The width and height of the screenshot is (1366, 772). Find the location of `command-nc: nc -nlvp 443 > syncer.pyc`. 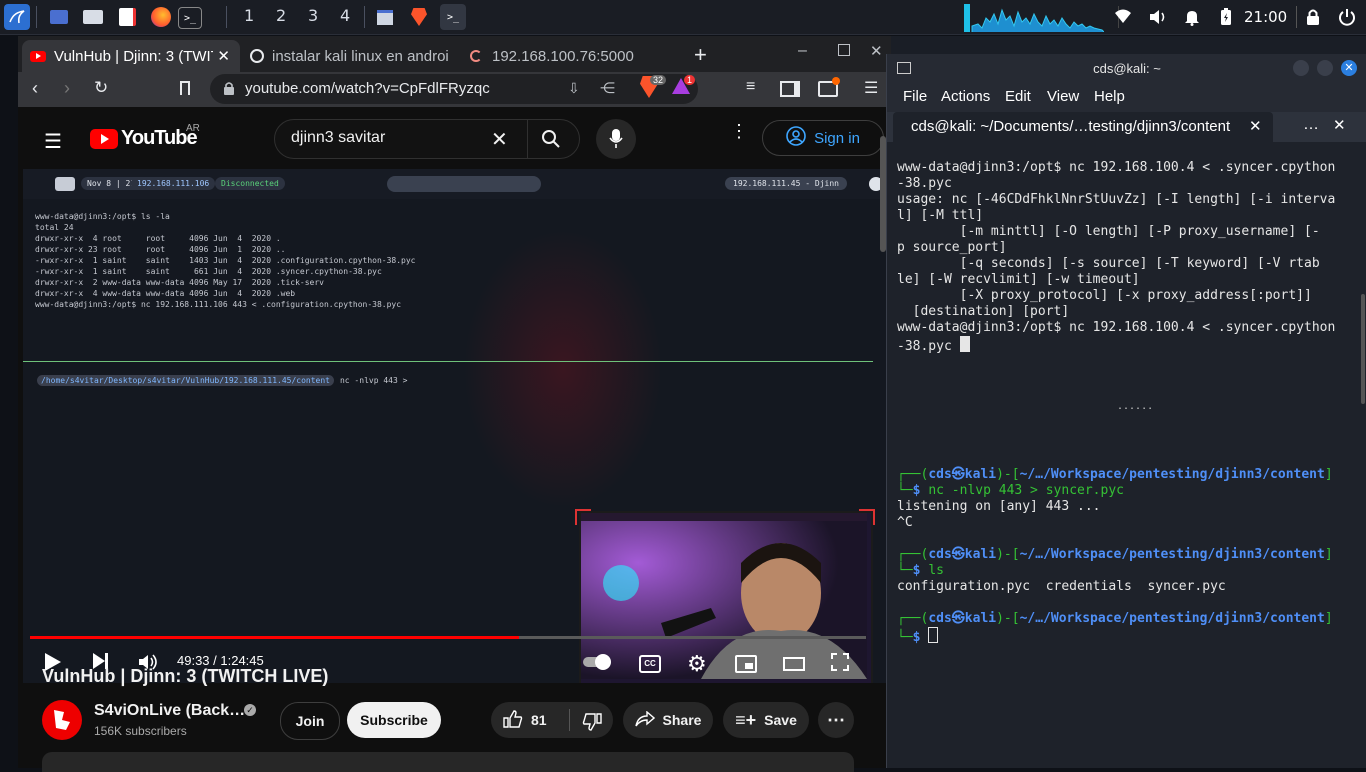

command-nc: nc -nlvp 443 > syncer.pyc is located at coordinates (1026, 490).